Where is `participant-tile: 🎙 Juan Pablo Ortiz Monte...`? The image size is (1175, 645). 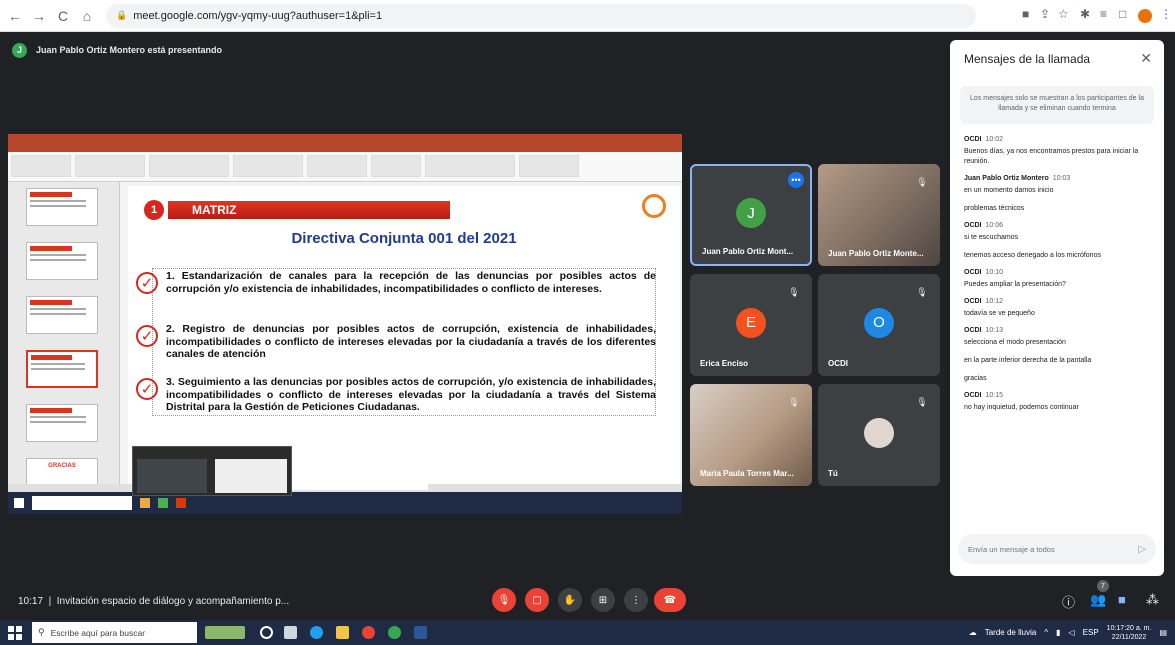
participant-tile: 🎙 Juan Pablo Ortiz Monte... is located at coordinates (879, 215).